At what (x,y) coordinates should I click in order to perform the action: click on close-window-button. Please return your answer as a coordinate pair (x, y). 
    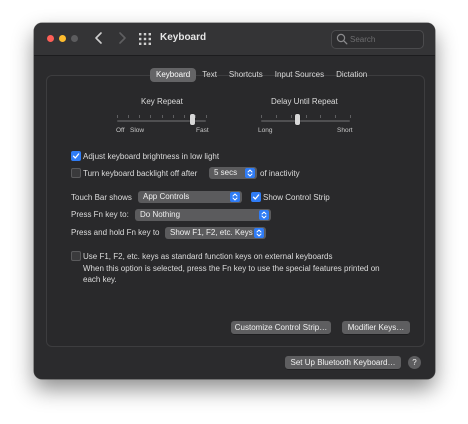
    Looking at the image, I should click on (50, 38).